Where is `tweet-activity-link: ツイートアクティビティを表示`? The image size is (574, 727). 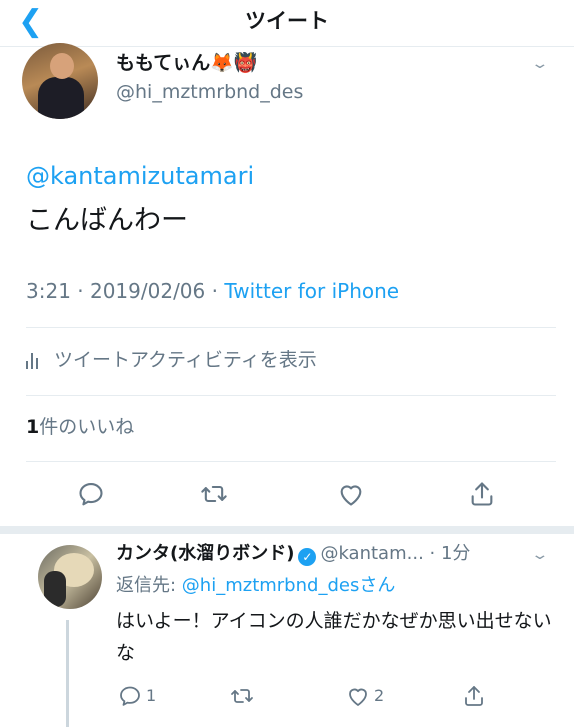
tweet-activity-link: ツイートアクティビティを表示 is located at coordinates (171, 360).